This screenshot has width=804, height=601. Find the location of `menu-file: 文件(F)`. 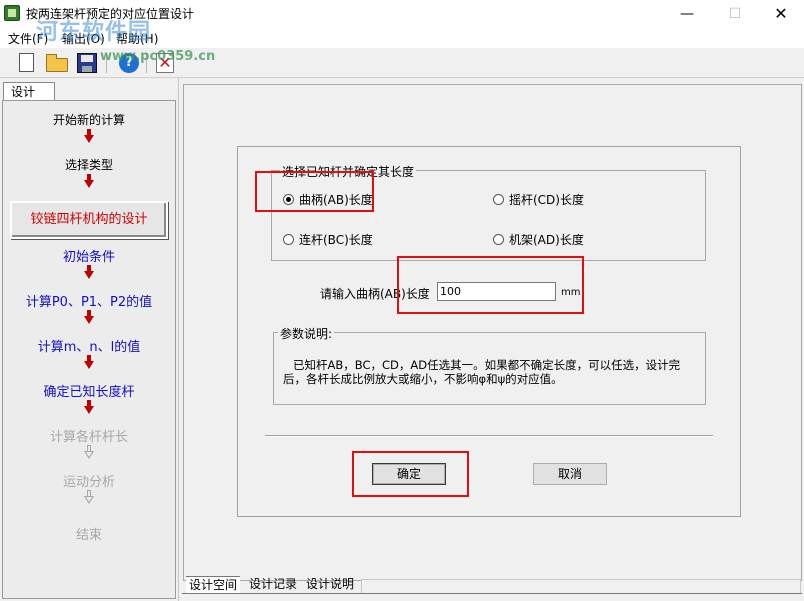

menu-file: 文件(F) is located at coordinates (28, 38).